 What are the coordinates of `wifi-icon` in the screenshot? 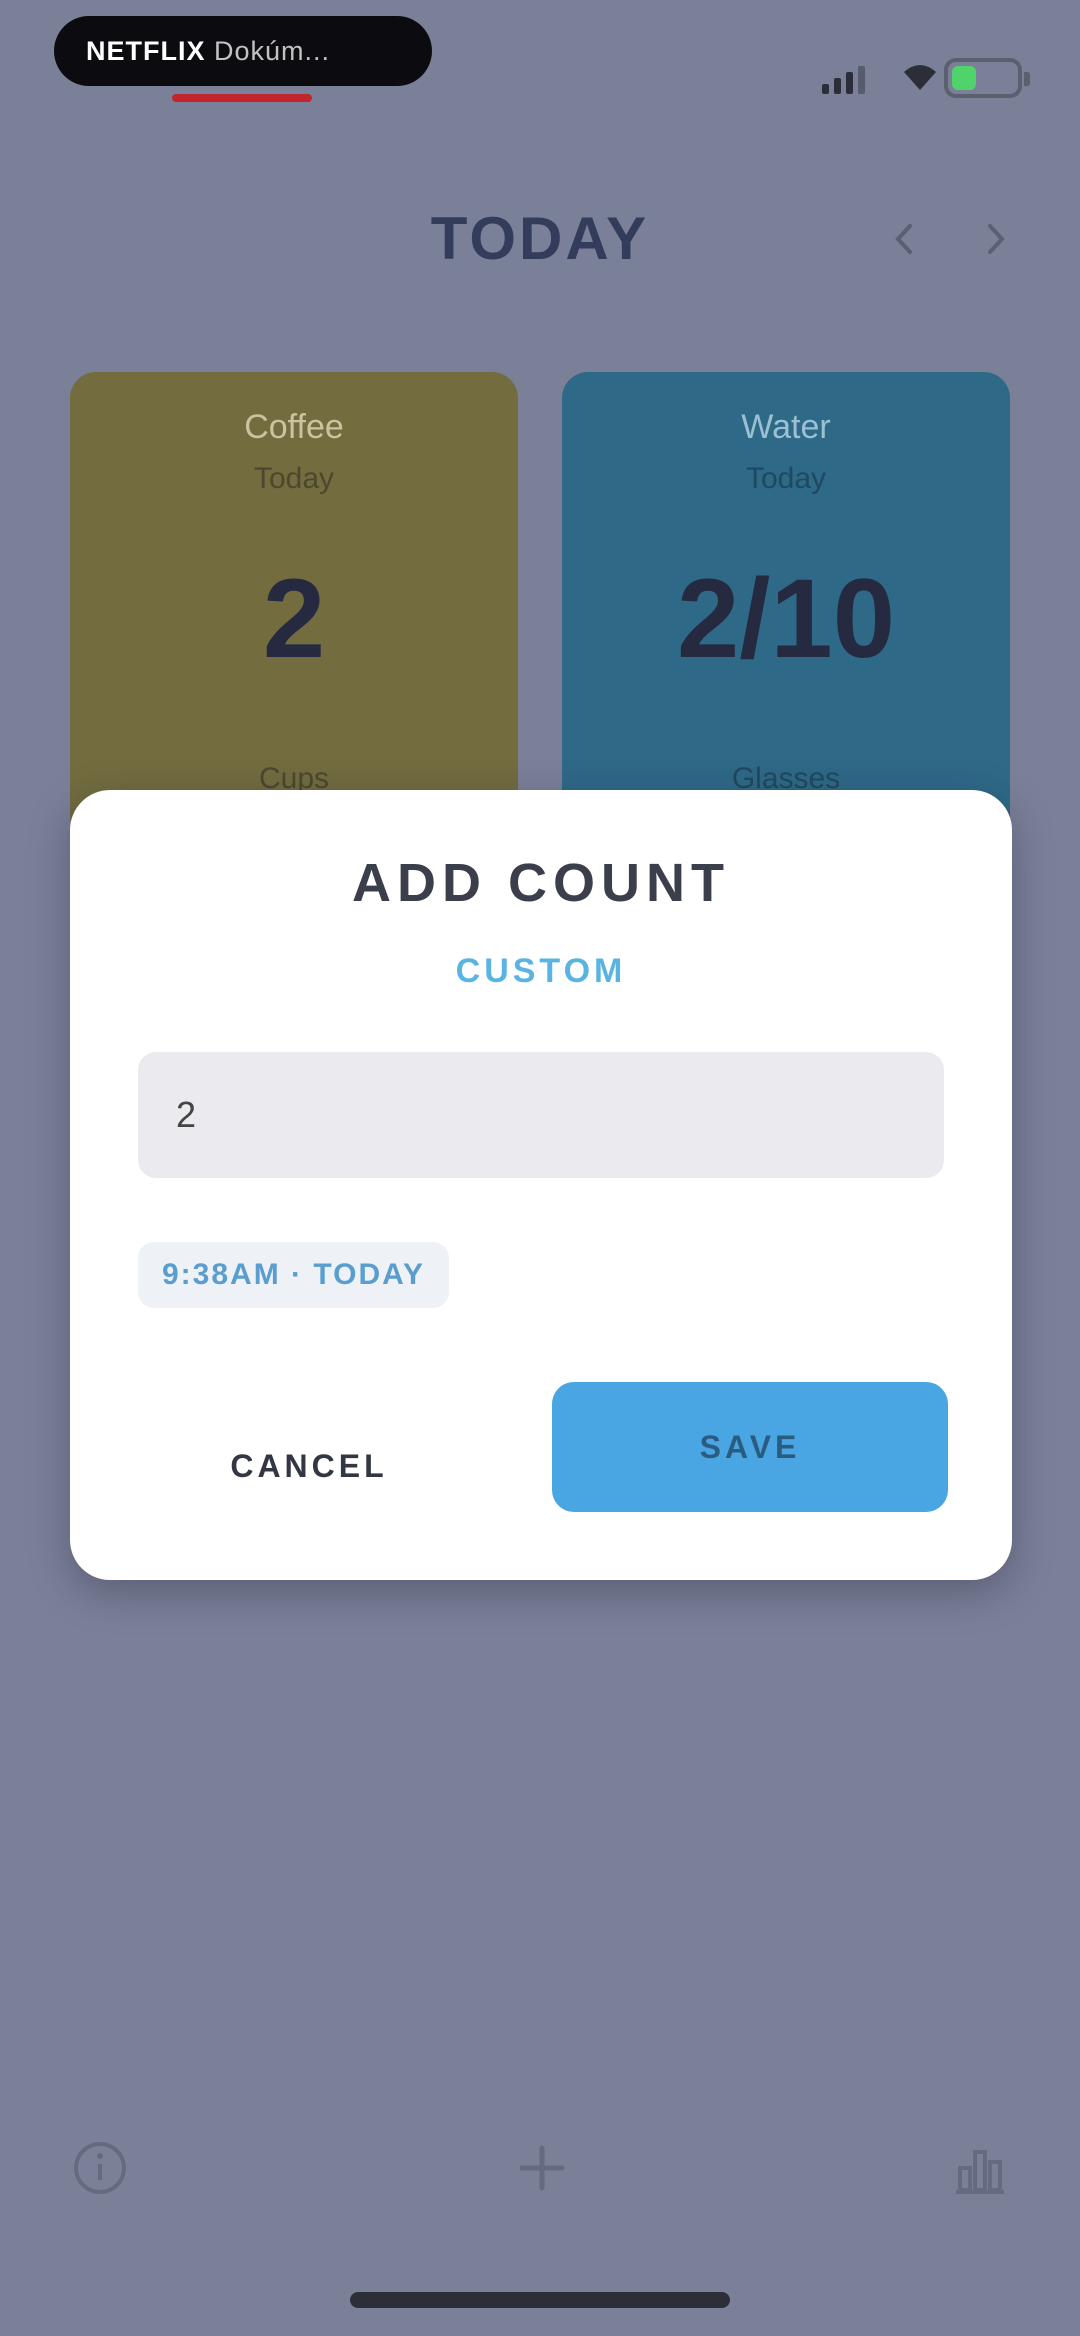 It's located at (920, 77).